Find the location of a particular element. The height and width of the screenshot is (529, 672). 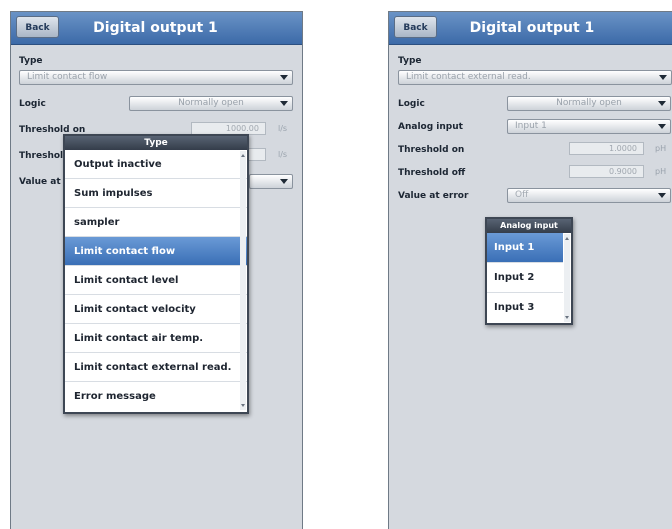

list-item: sampler is located at coordinates (156, 222).